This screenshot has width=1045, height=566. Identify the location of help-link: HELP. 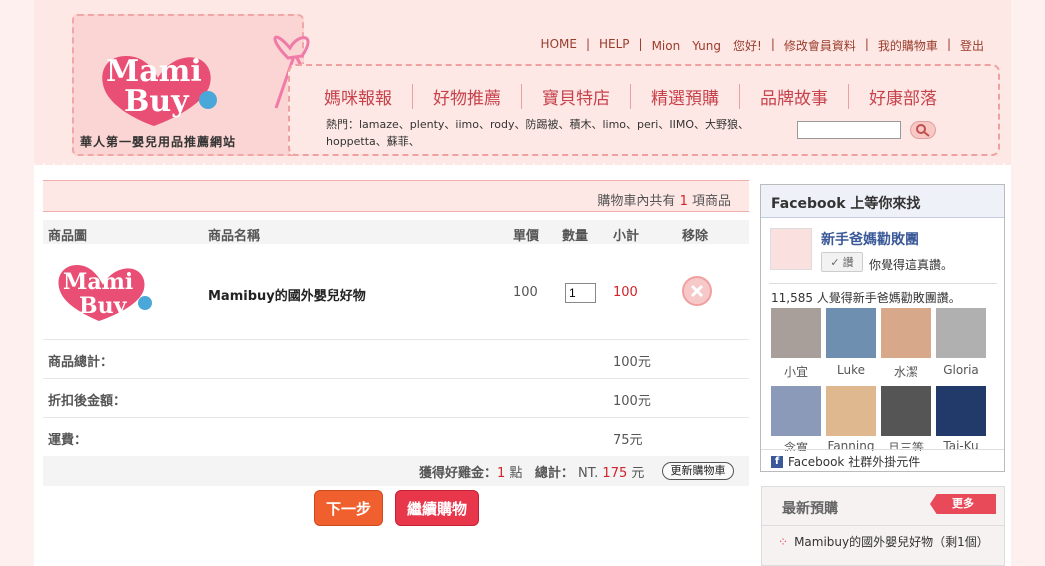
(614, 45).